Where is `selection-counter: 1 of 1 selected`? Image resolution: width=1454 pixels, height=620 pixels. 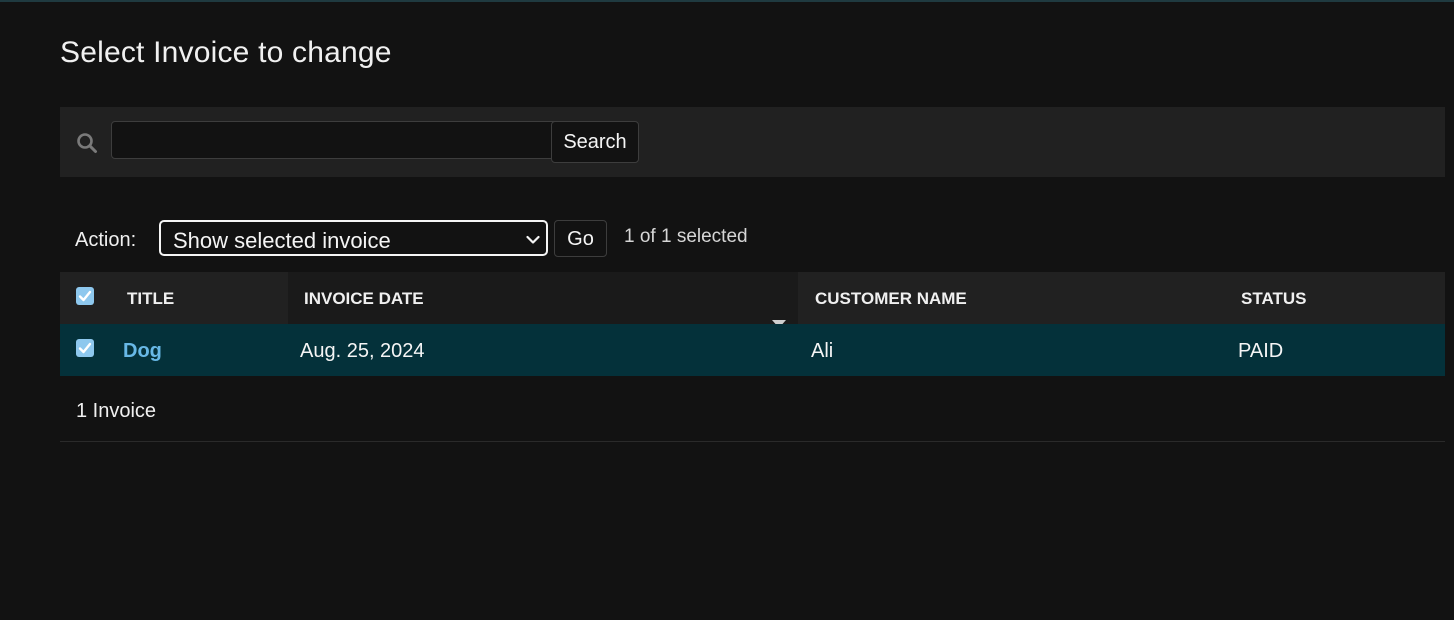
selection-counter: 1 of 1 selected is located at coordinates (686, 236).